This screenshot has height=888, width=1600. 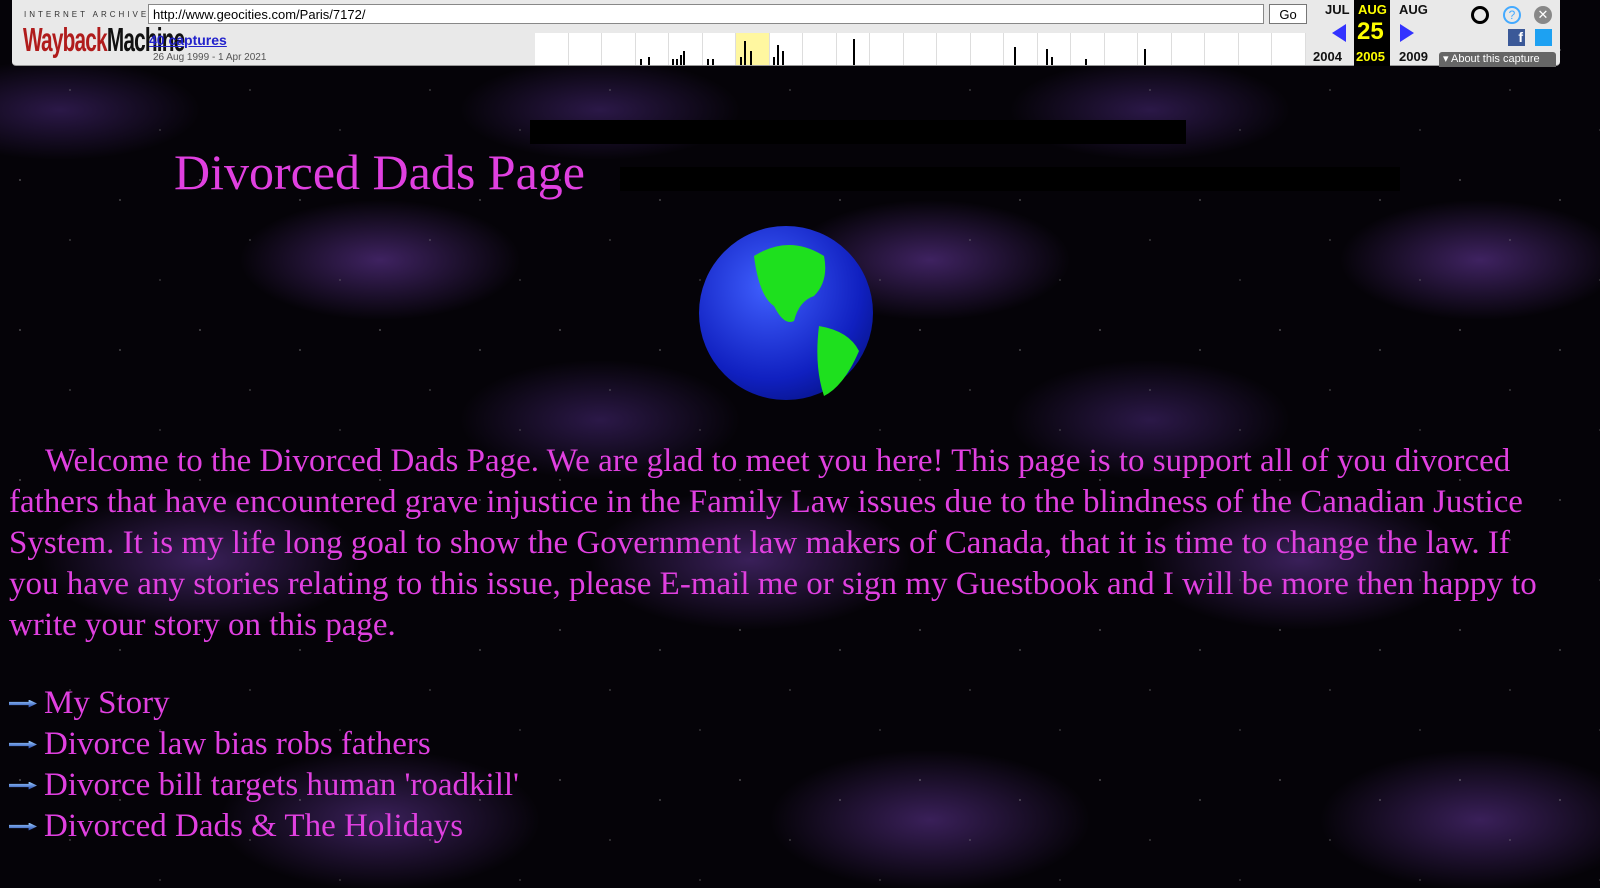 What do you see at coordinates (1370, 31) in the screenshot?
I see `cur-day: 25` at bounding box center [1370, 31].